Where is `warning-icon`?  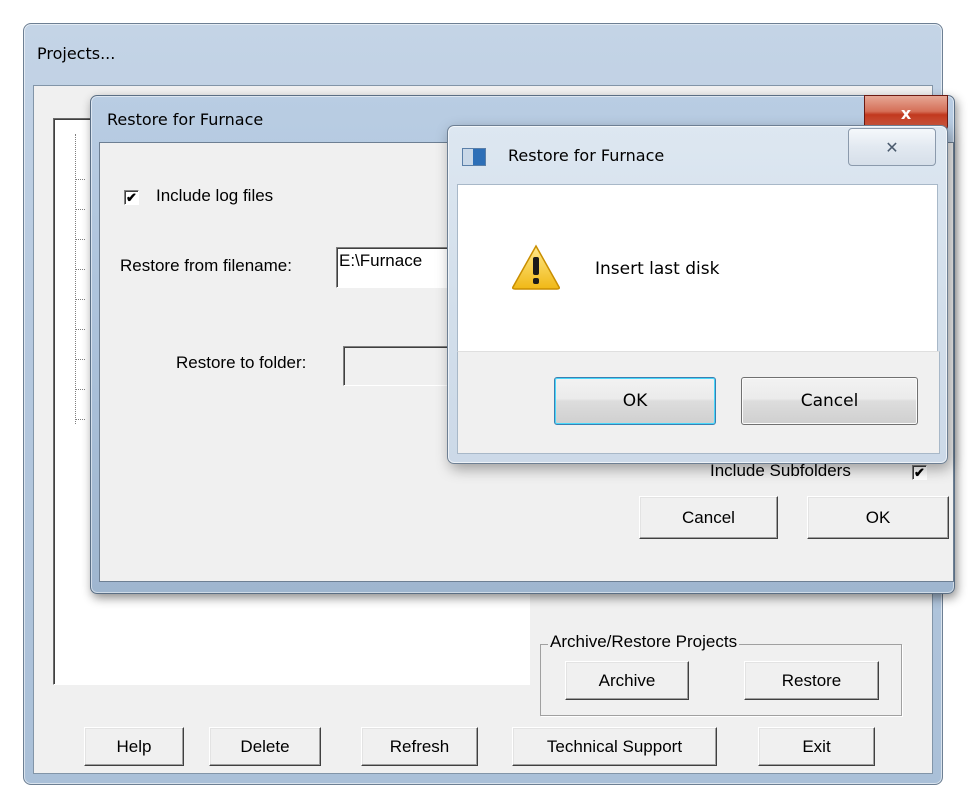
warning-icon is located at coordinates (536, 267).